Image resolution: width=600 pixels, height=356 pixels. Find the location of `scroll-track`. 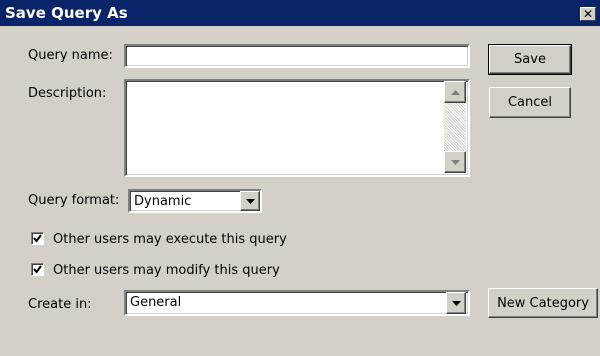

scroll-track is located at coordinates (455, 127).